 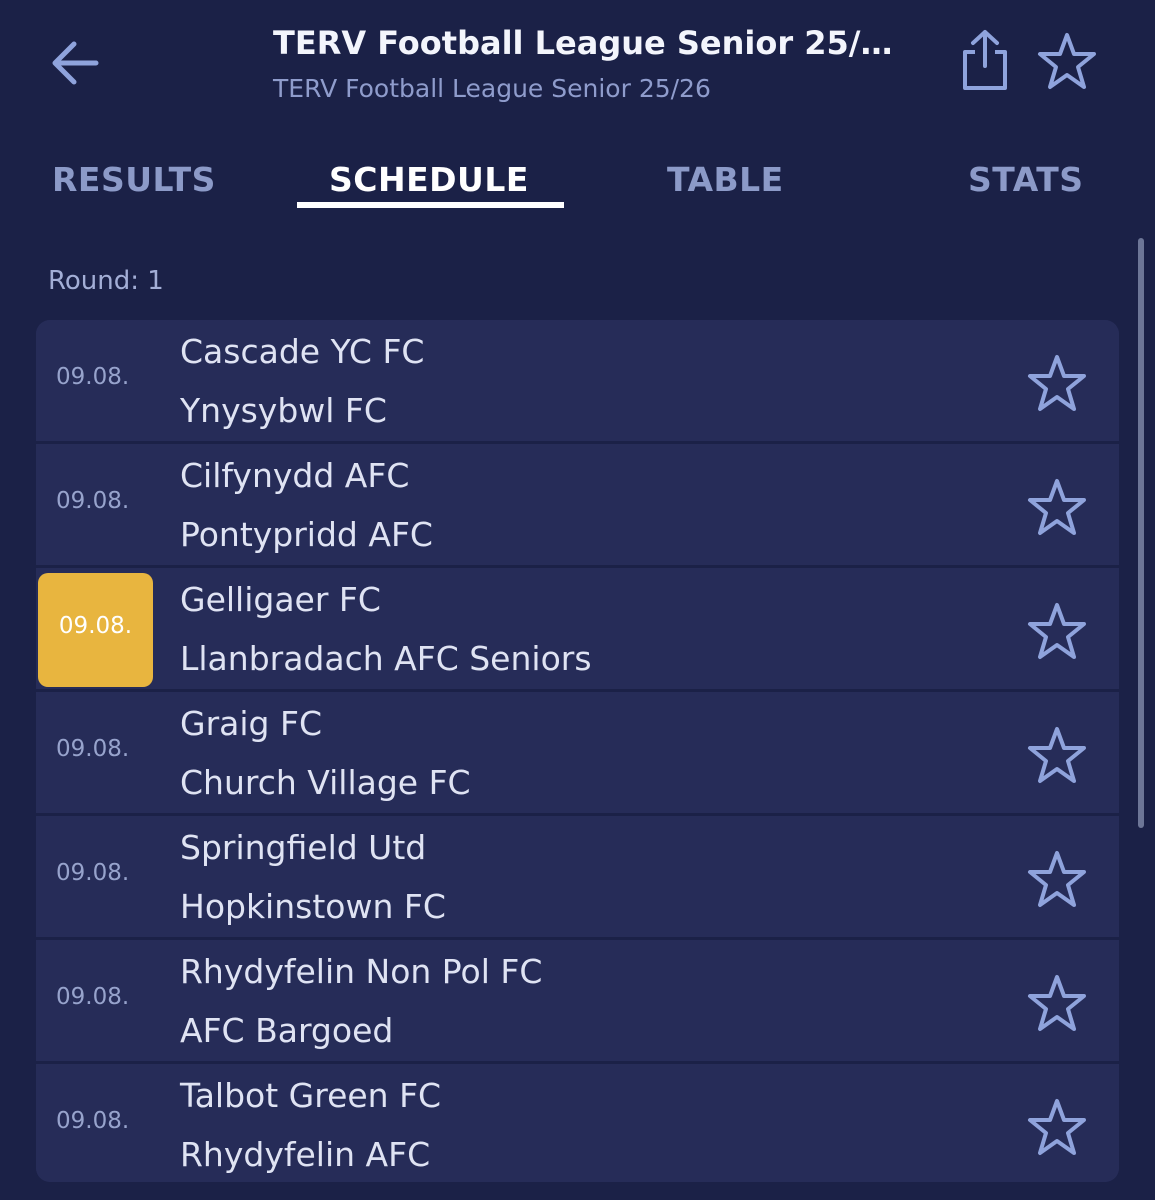 What do you see at coordinates (325, 782) in the screenshot?
I see `away-team: Church Village FC` at bounding box center [325, 782].